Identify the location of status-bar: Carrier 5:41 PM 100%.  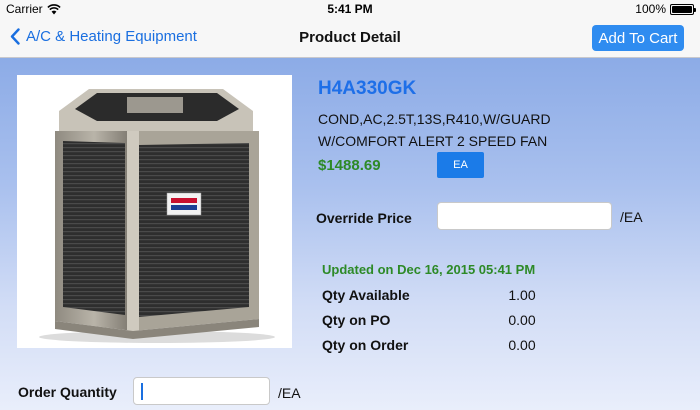
(350, 9).